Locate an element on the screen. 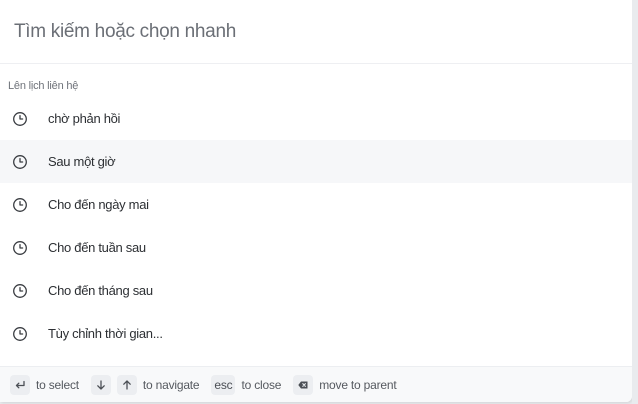 This screenshot has height=404, width=638. enter-key-icon is located at coordinates (20, 384).